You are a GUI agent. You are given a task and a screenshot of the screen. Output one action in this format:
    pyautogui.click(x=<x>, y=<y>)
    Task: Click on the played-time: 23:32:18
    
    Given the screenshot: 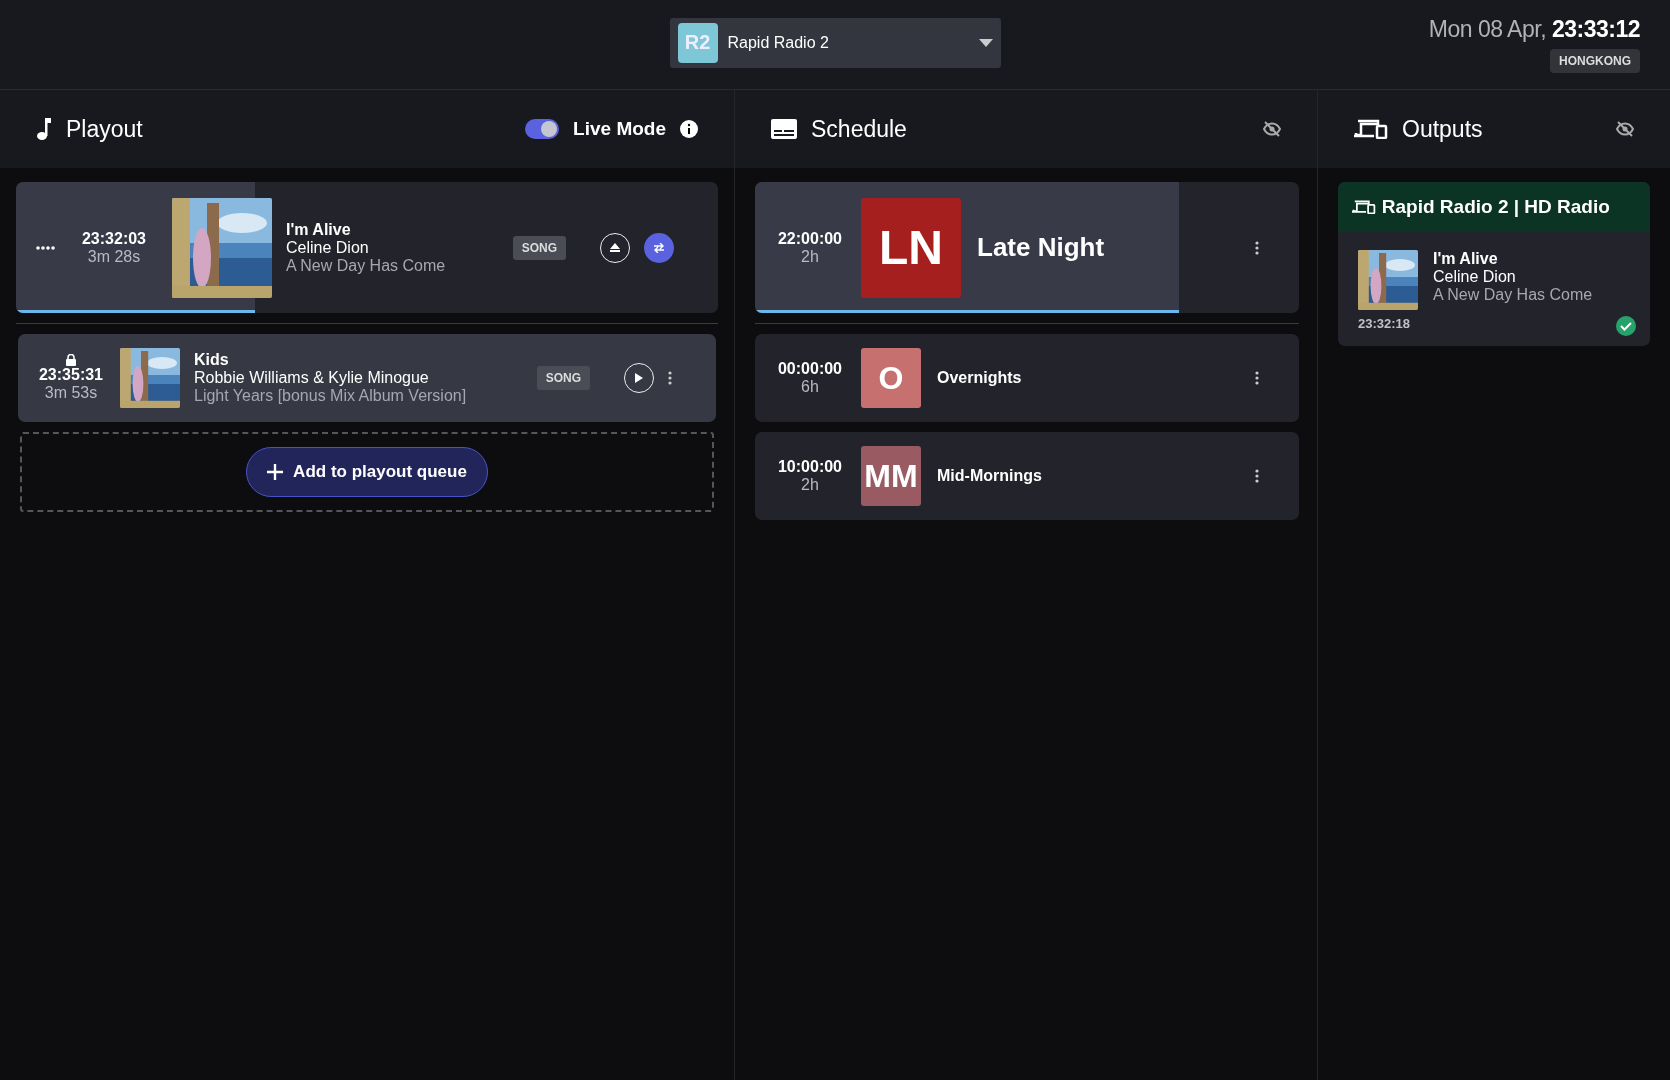 What is the action you would take?
    pyautogui.click(x=1385, y=324)
    